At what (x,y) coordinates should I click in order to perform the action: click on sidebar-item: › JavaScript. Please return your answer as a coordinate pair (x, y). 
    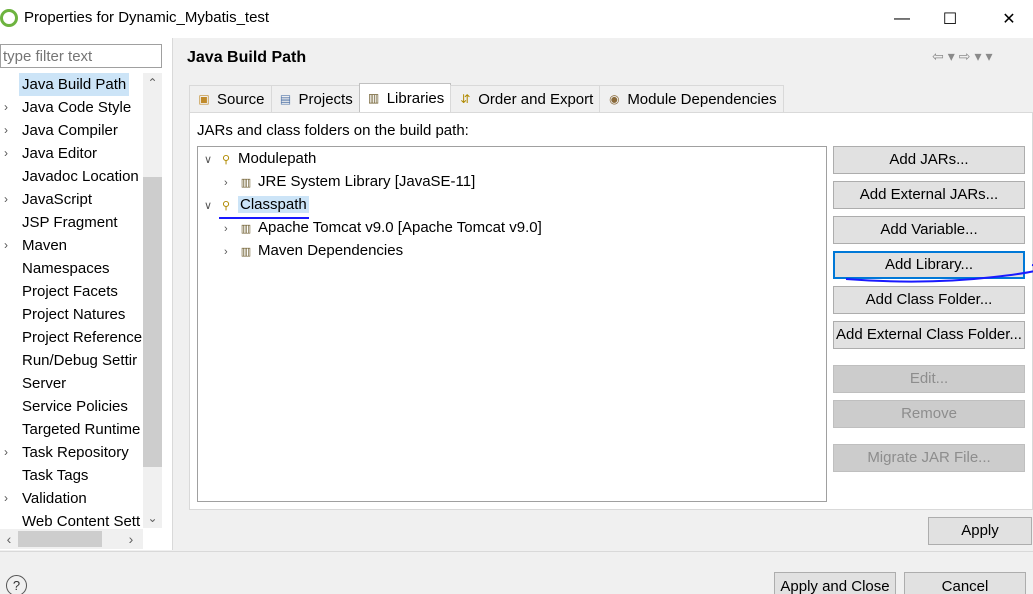
    Looking at the image, I should click on (71, 199).